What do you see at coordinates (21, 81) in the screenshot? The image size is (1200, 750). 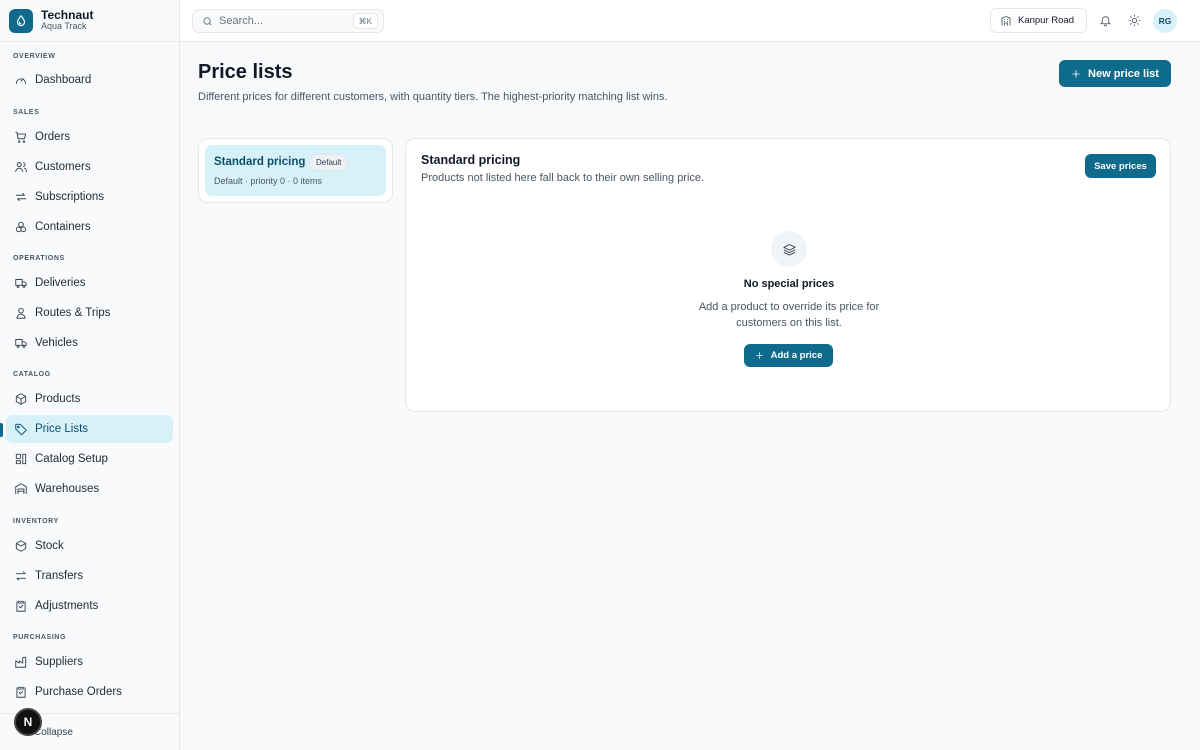 I see `gauge-icon` at bounding box center [21, 81].